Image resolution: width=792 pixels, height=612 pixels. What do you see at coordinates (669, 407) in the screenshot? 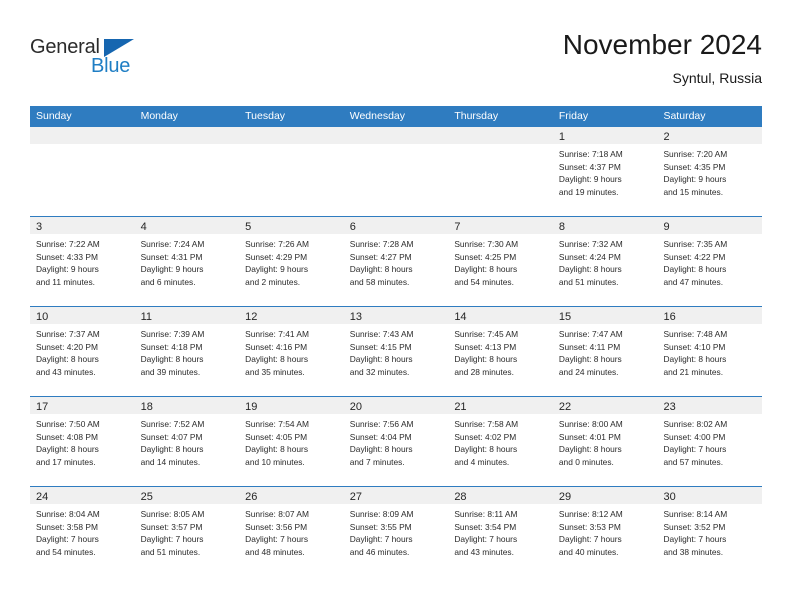
I see `day-number: 23` at bounding box center [669, 407].